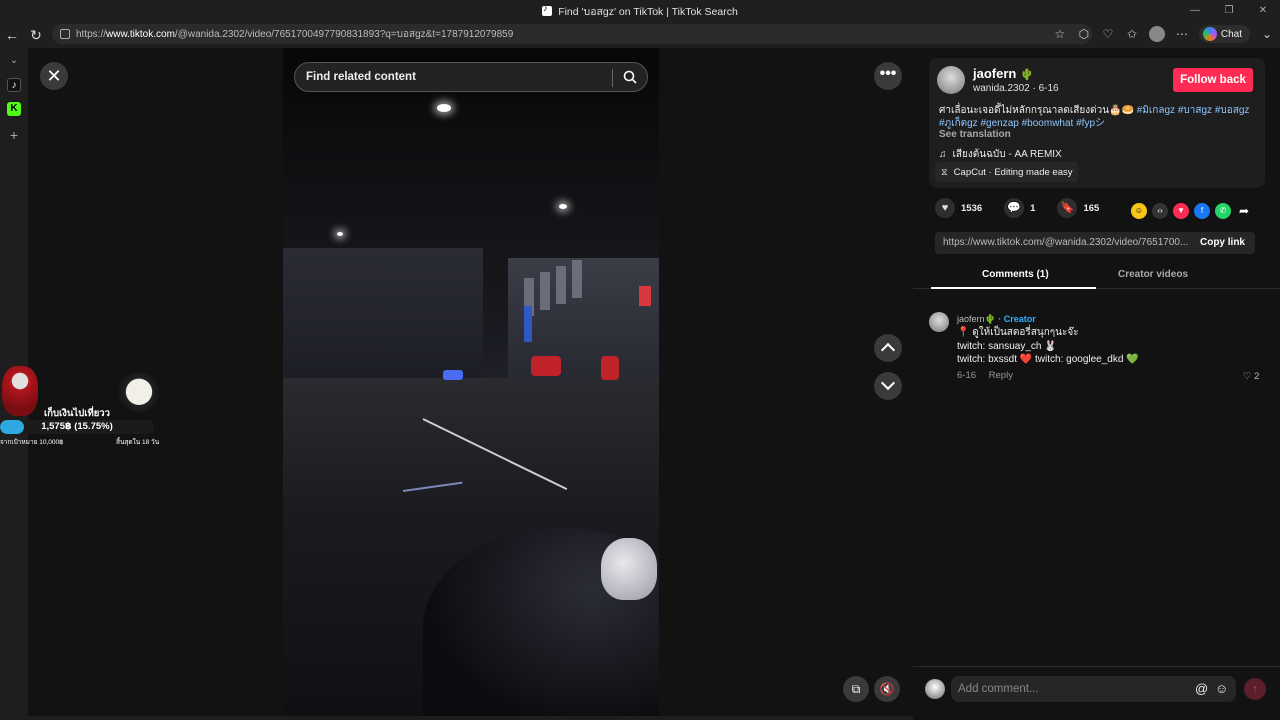 This screenshot has width=1280, height=720. Describe the element at coordinates (1156, 110) in the screenshot. I see `hashtag-link: #มิเกลgz` at that location.